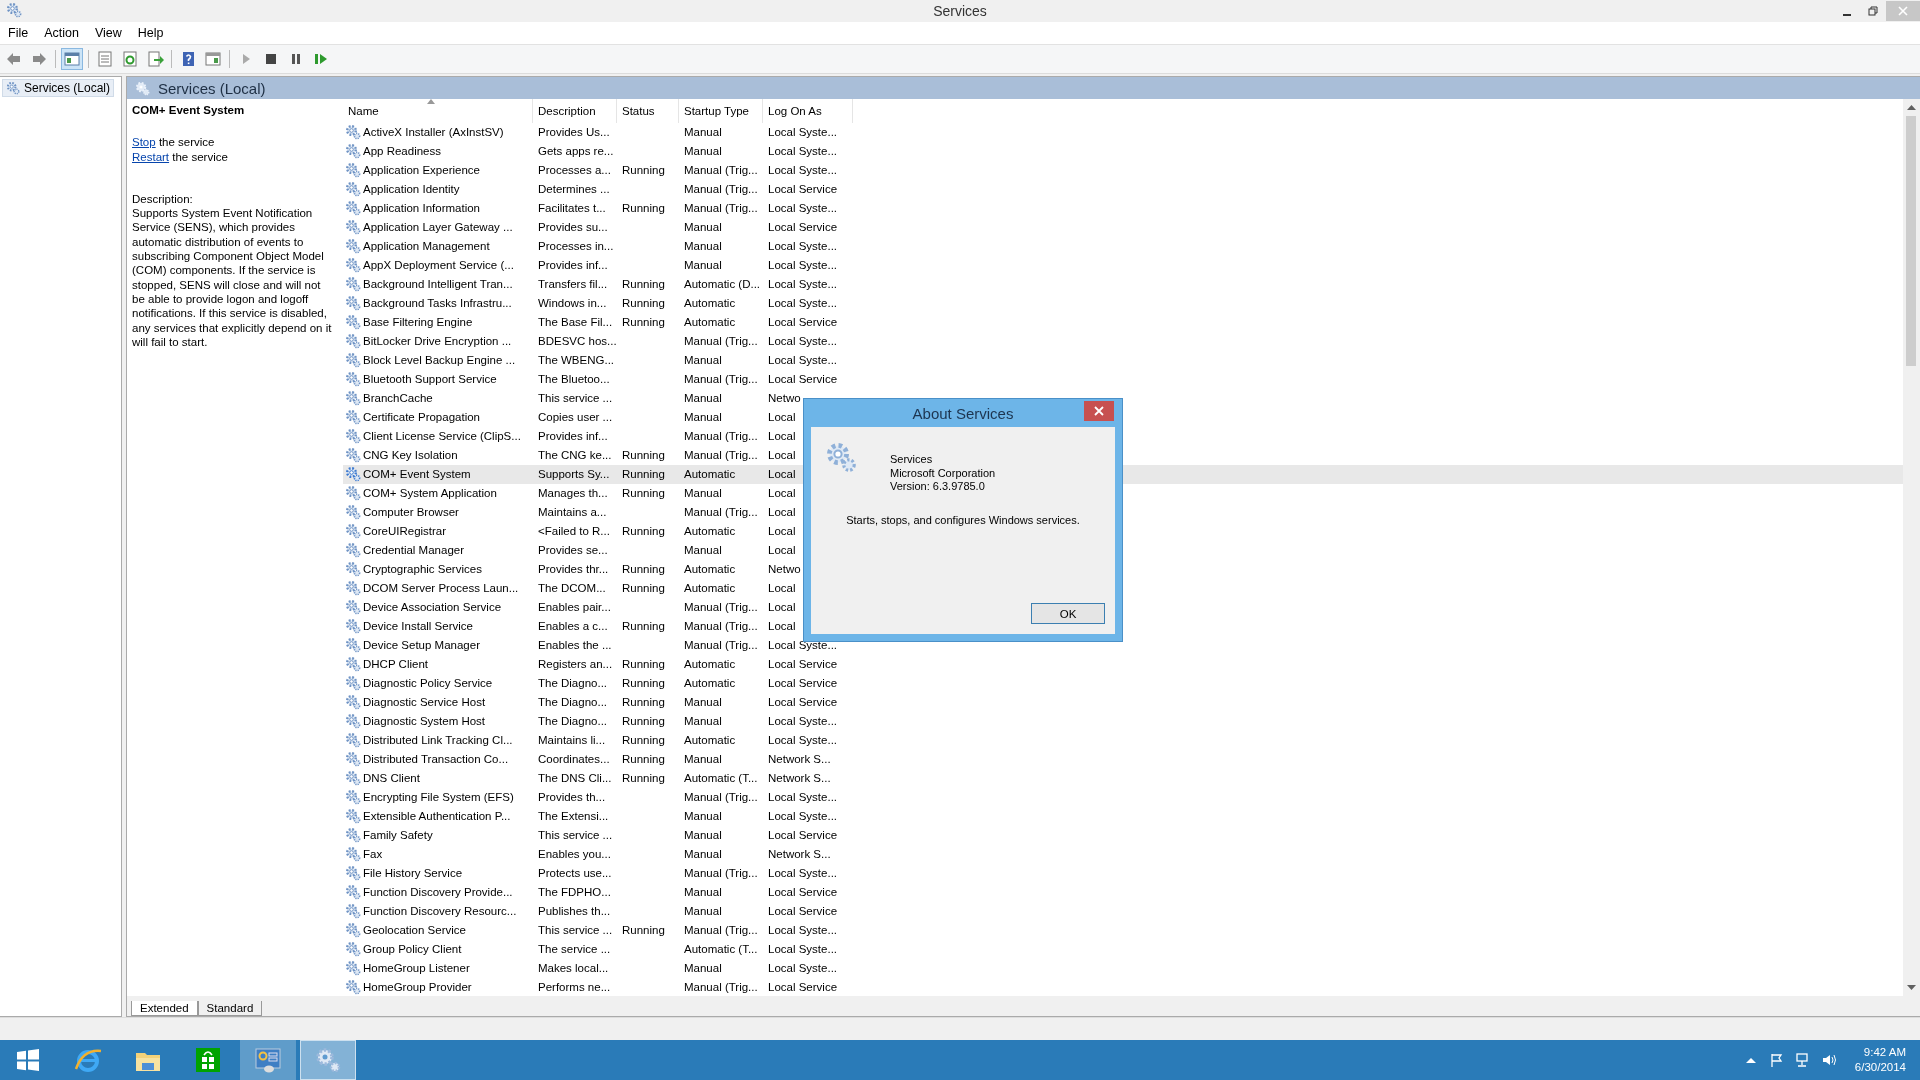 The height and width of the screenshot is (1080, 1920). What do you see at coordinates (164, 1008) in the screenshot?
I see `view-tab: Extended` at bounding box center [164, 1008].